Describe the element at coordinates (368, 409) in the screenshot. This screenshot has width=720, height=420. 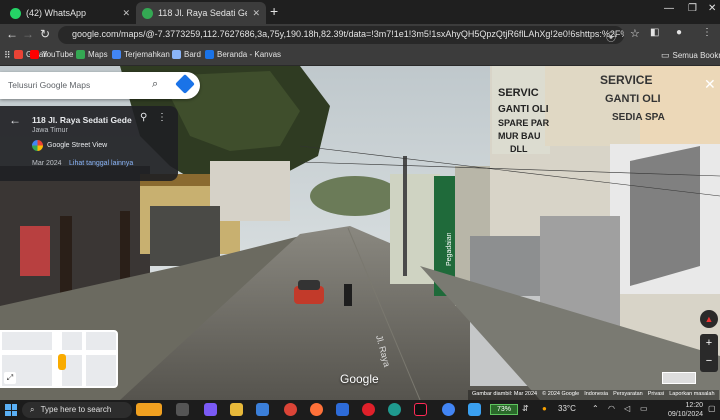
I see `opera-icon` at that location.